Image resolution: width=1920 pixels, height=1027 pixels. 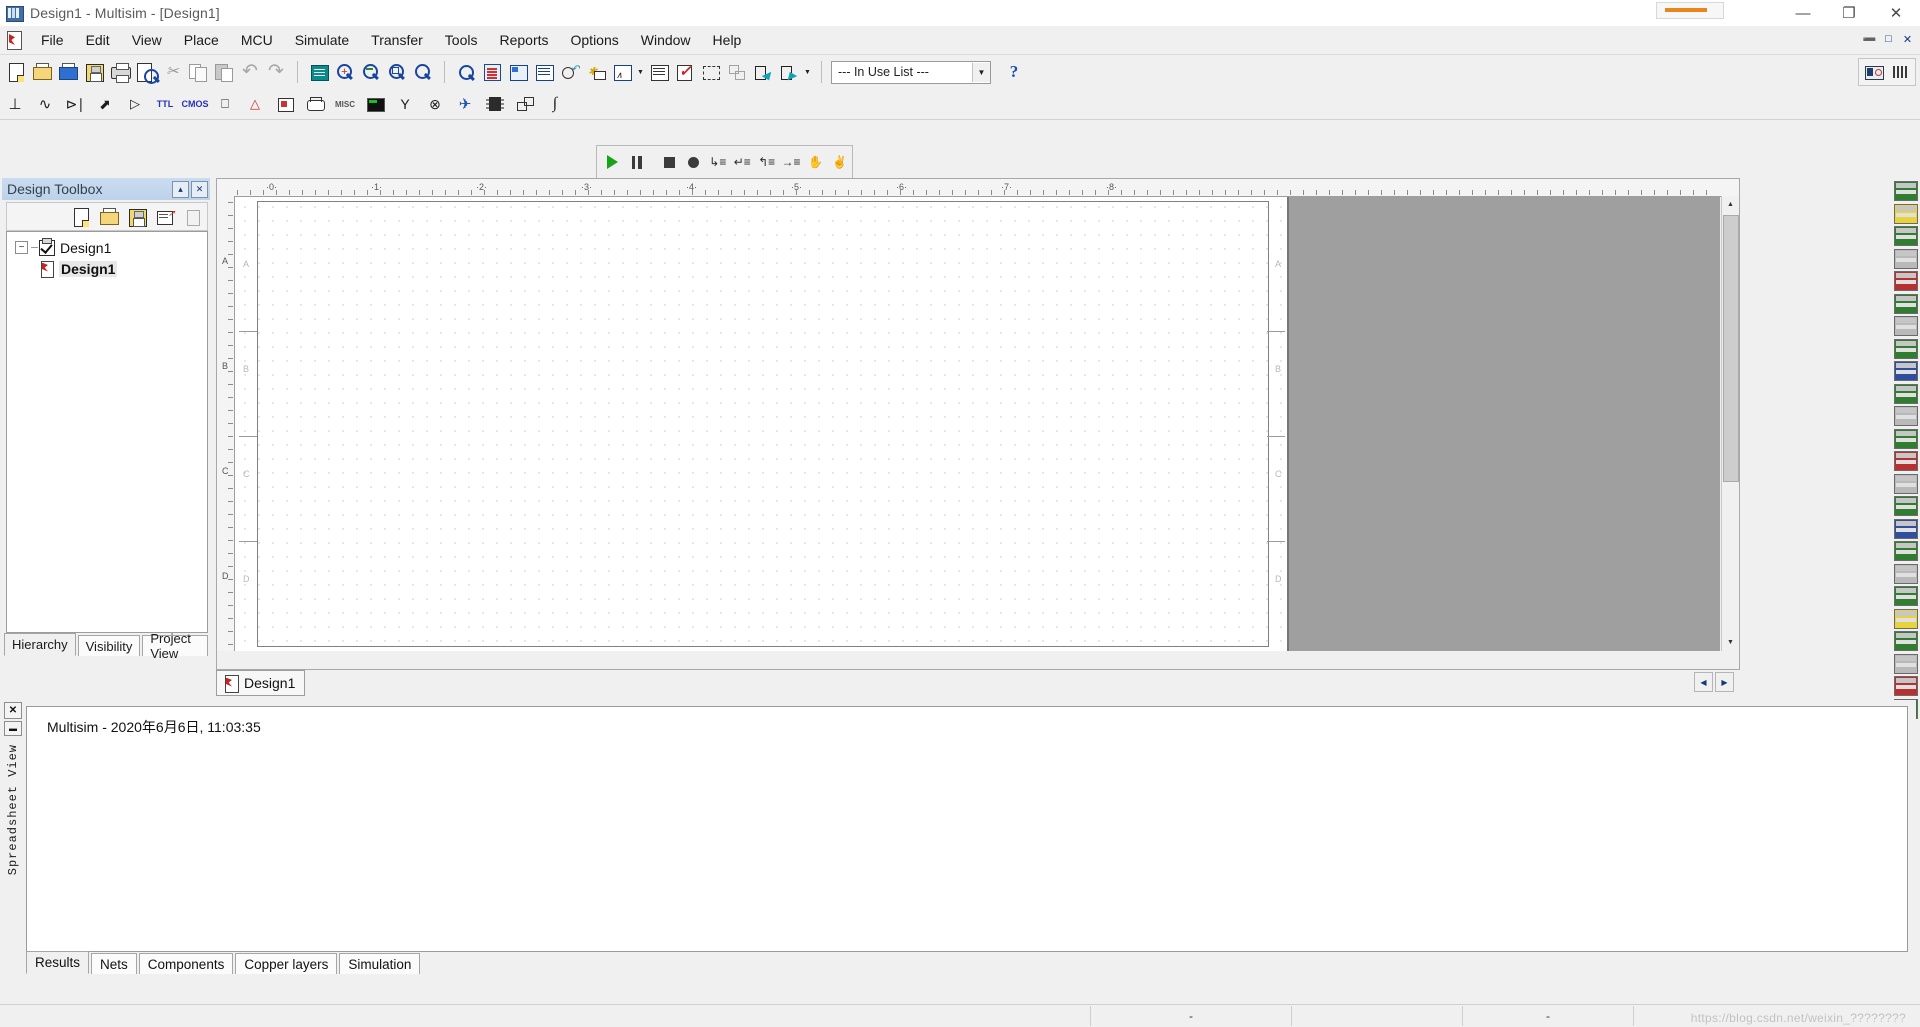 I want to click on menu-item-transfer: Transfer, so click(x=397, y=40).